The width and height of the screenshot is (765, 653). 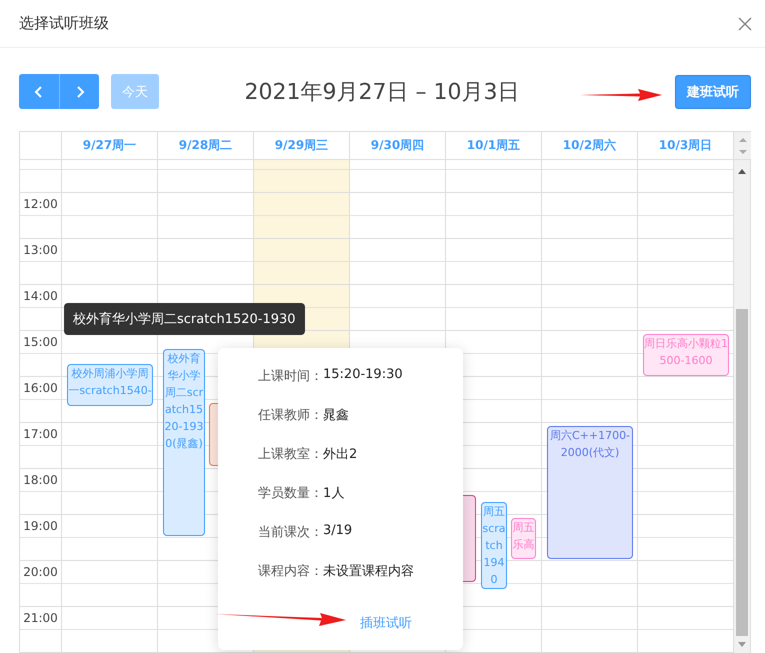 What do you see at coordinates (336, 416) in the screenshot?
I see `detail-value: 晁鑫` at bounding box center [336, 416].